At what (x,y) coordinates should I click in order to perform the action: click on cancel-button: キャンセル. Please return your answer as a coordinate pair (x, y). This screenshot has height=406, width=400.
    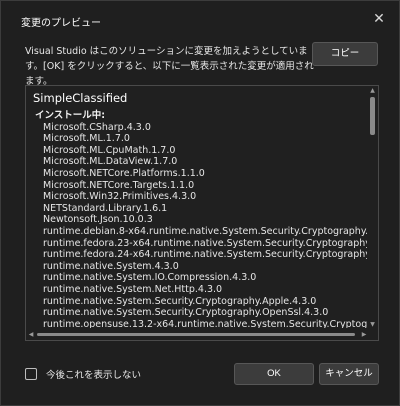
    Looking at the image, I should click on (349, 374).